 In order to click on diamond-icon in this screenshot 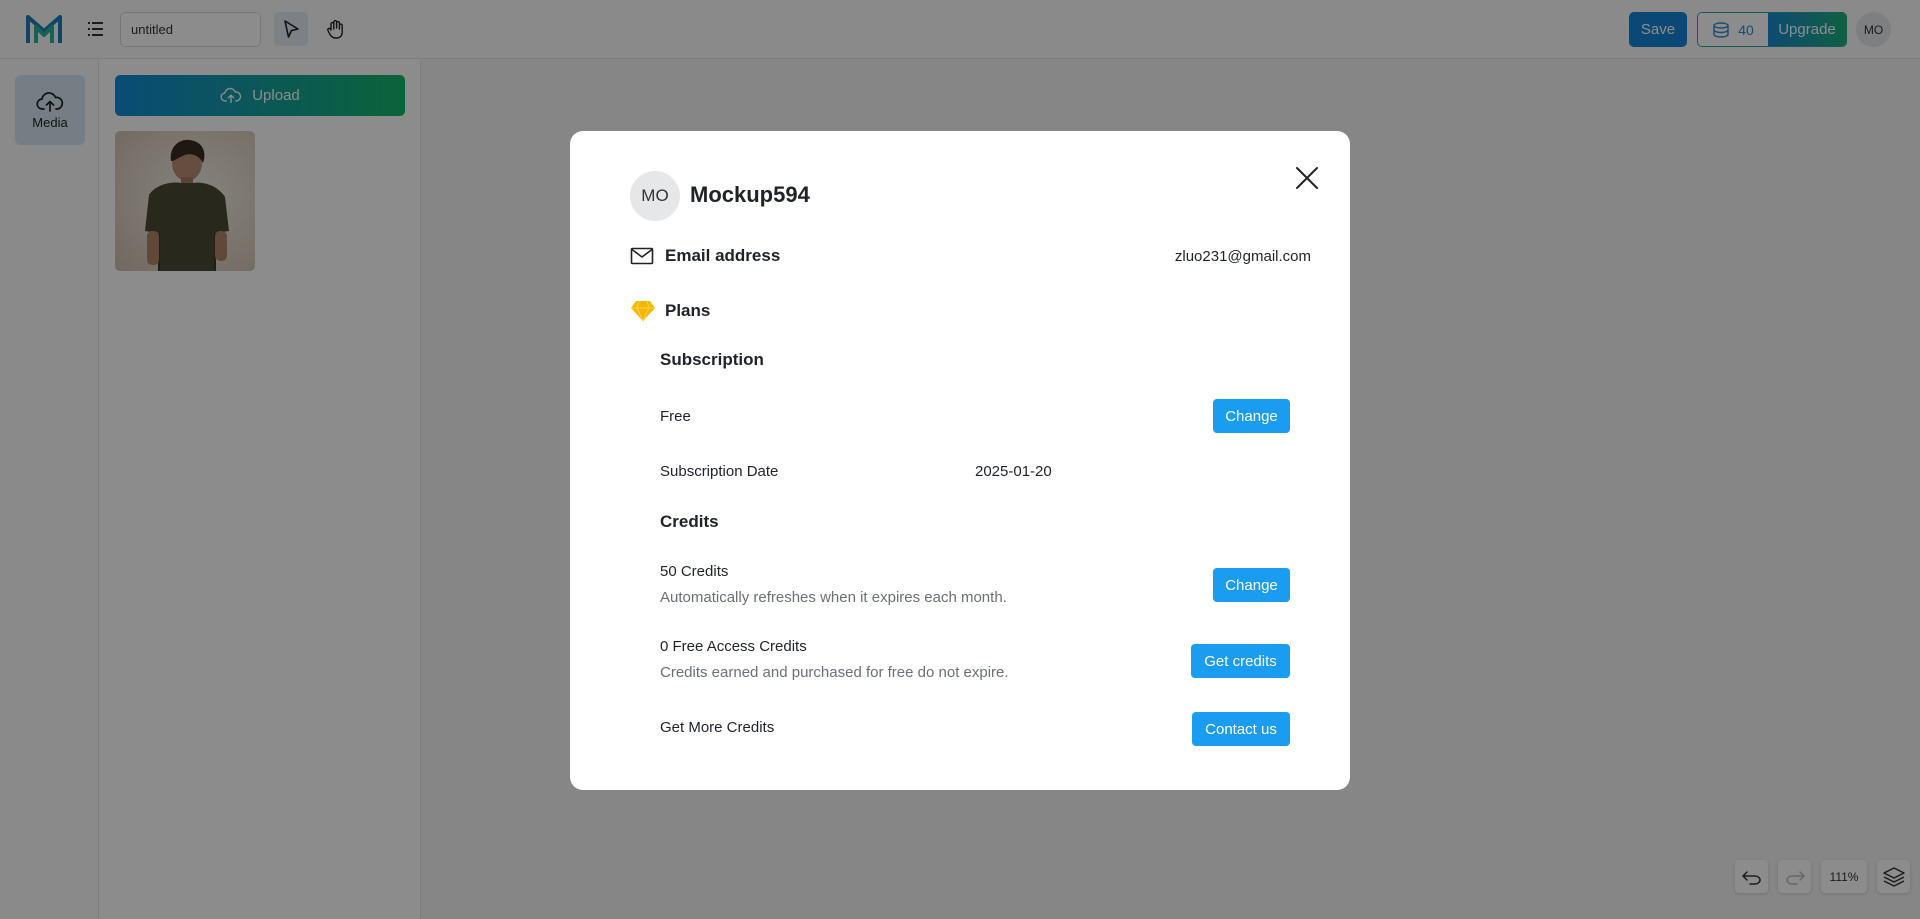, I will do `click(643, 311)`.